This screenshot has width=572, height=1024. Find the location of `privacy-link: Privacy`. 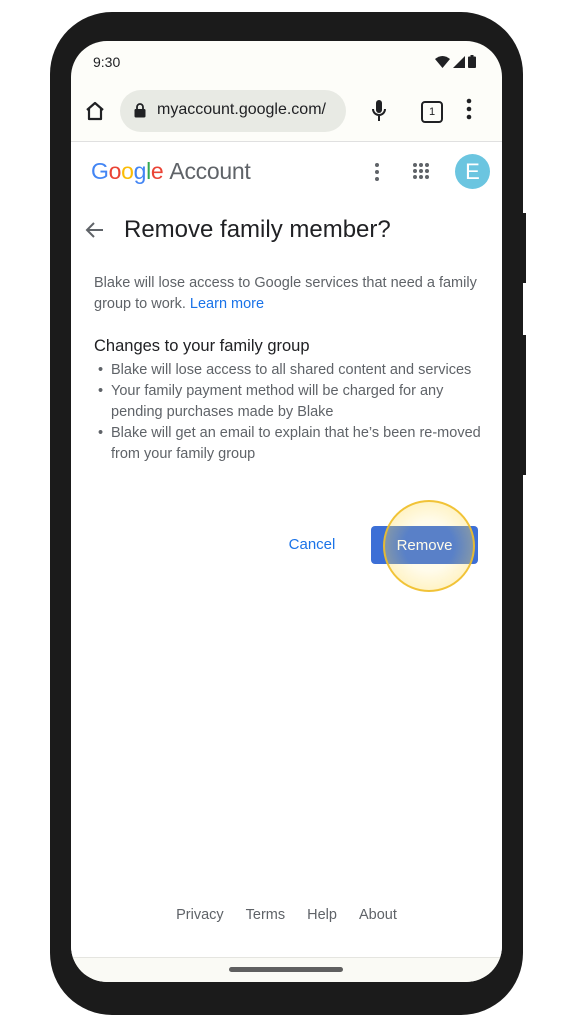

privacy-link: Privacy is located at coordinates (200, 915).